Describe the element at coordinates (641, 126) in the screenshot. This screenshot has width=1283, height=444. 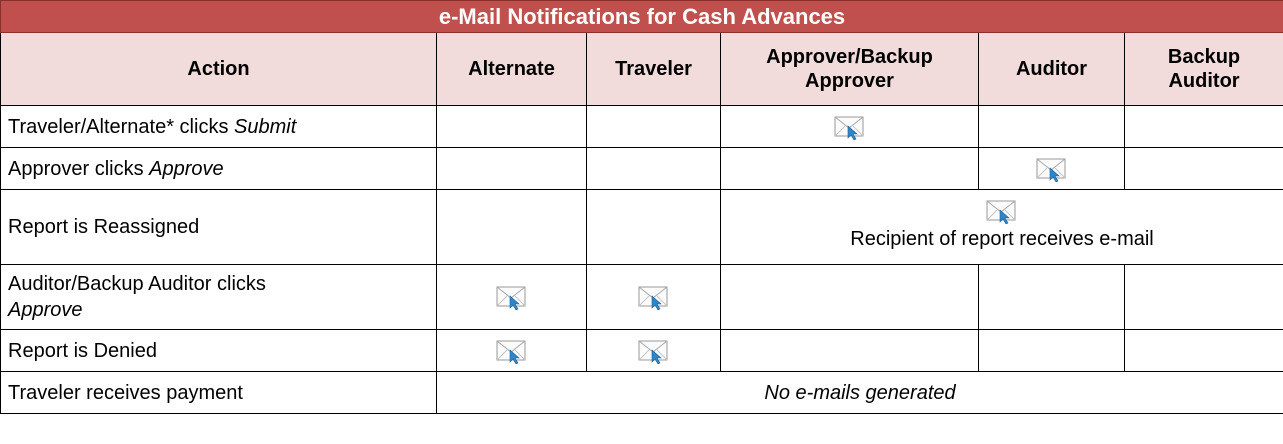
I see `table-row: Traveler/Alternate* clicks Submit` at that location.